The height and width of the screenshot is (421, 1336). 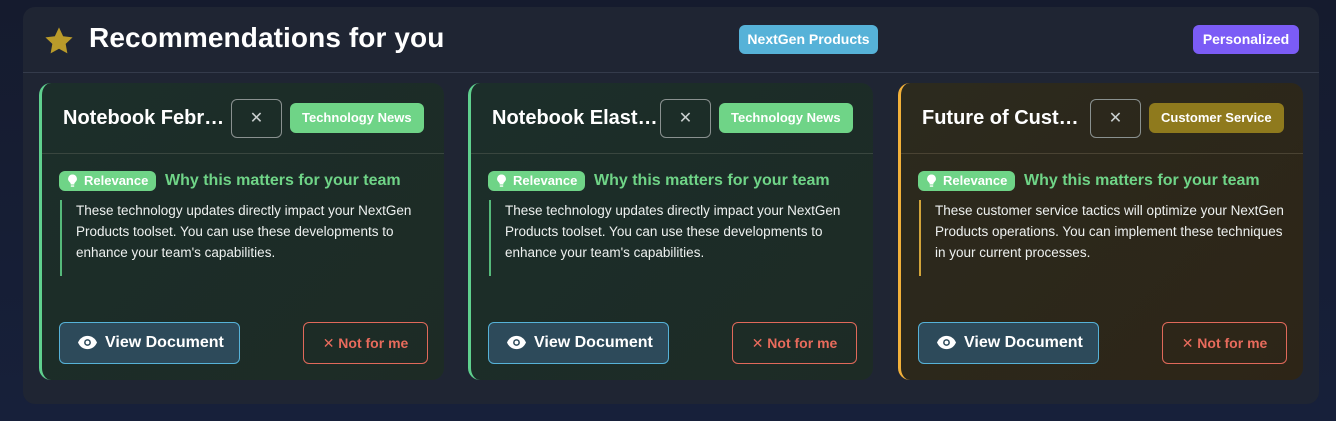 I want to click on personalized-badge: Personalized, so click(x=1246, y=39).